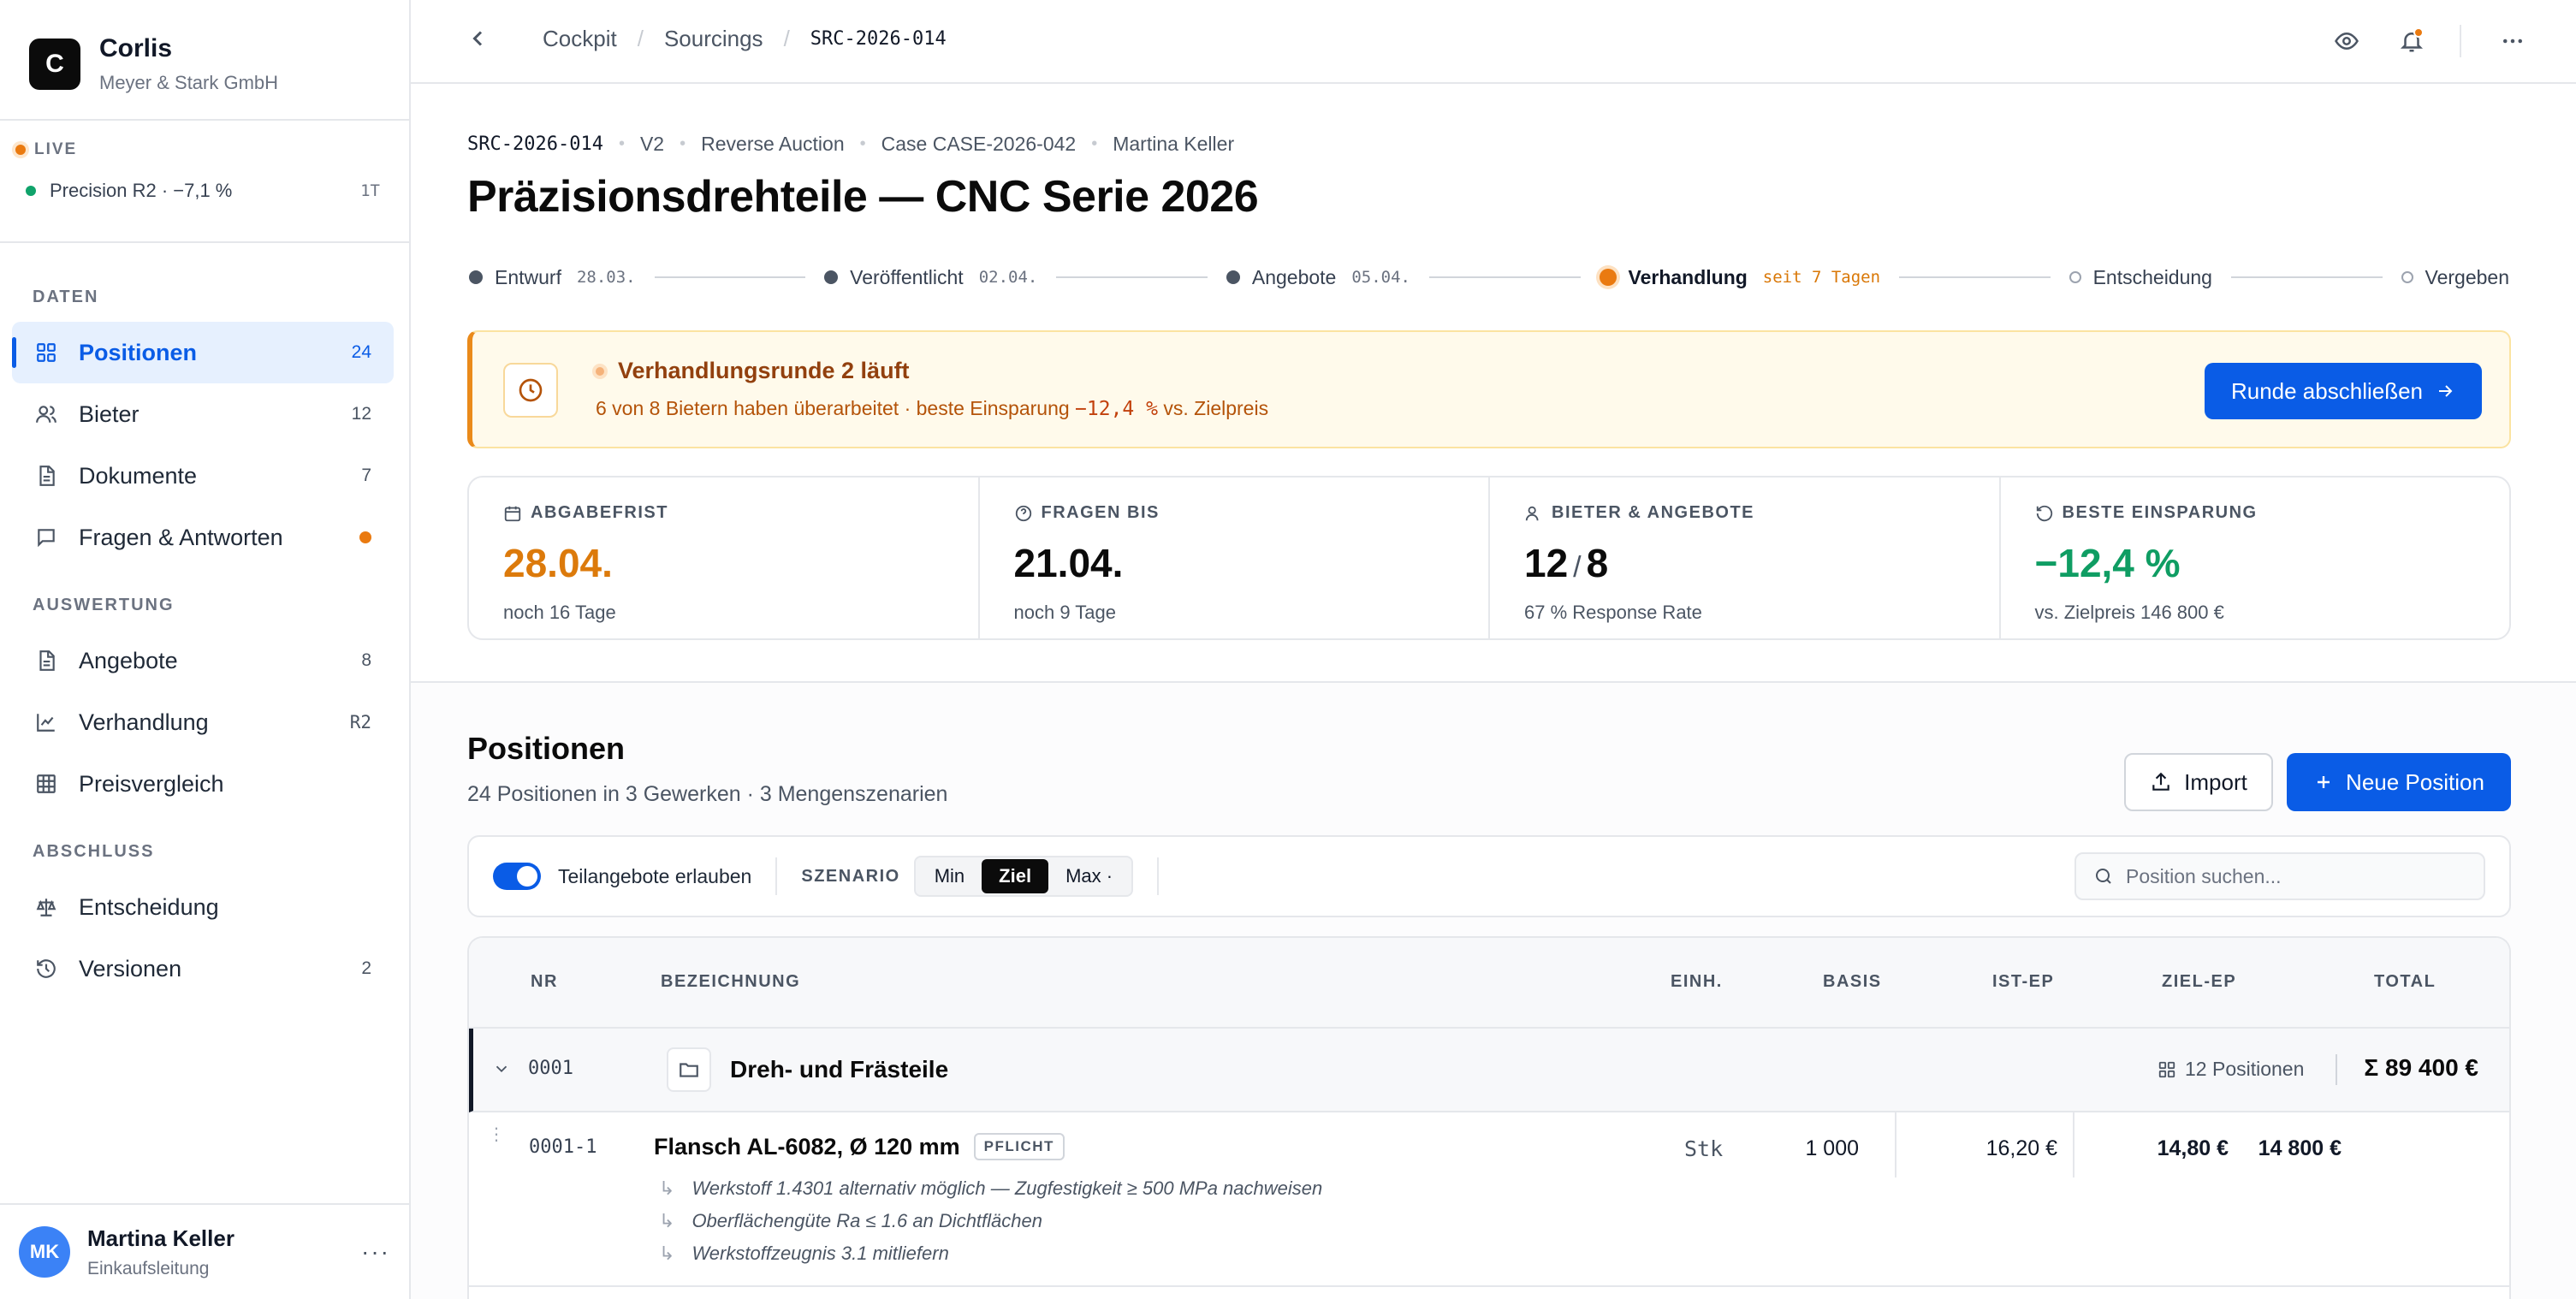  Describe the element at coordinates (66, 297) in the screenshot. I see `nav-section-daten: DATEN` at that location.